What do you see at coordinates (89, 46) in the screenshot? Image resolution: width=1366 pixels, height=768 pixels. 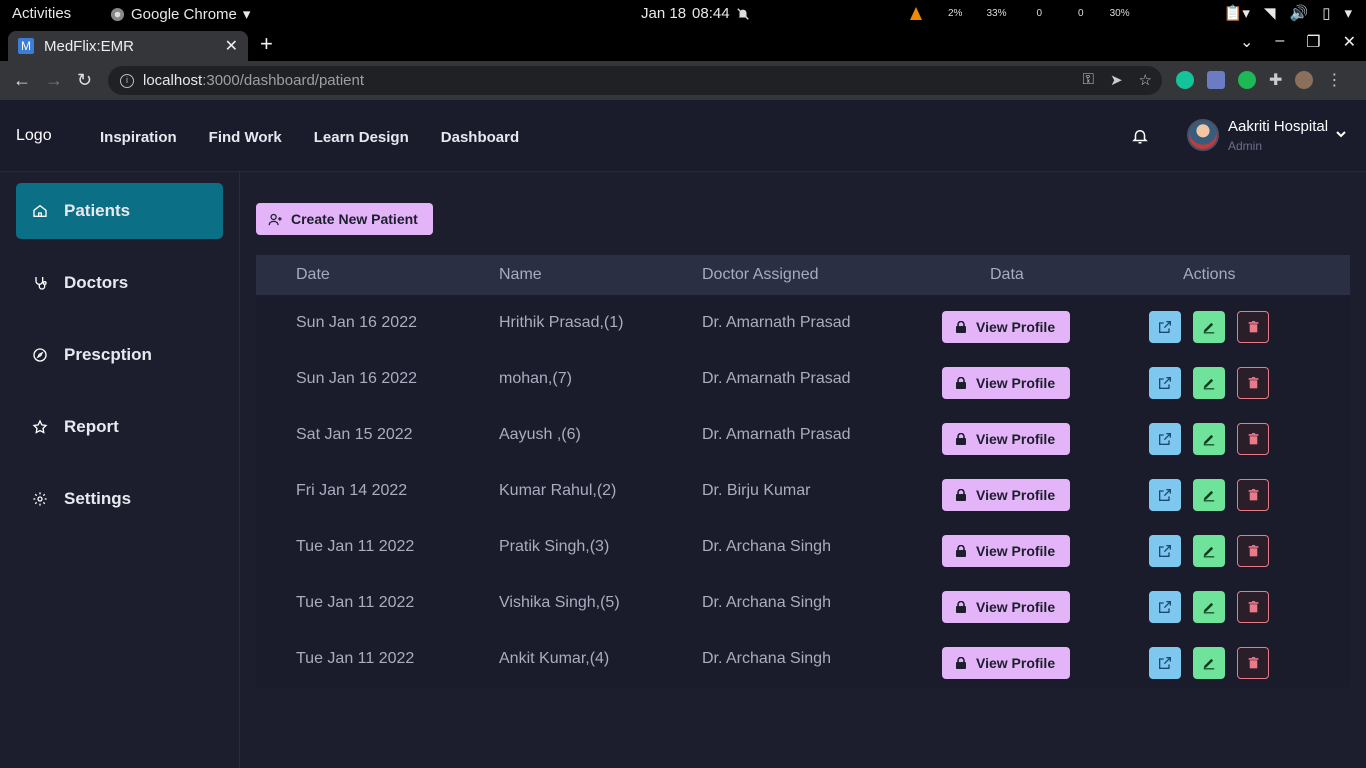 I see `tab-title: MedFlix:EMR` at bounding box center [89, 46].